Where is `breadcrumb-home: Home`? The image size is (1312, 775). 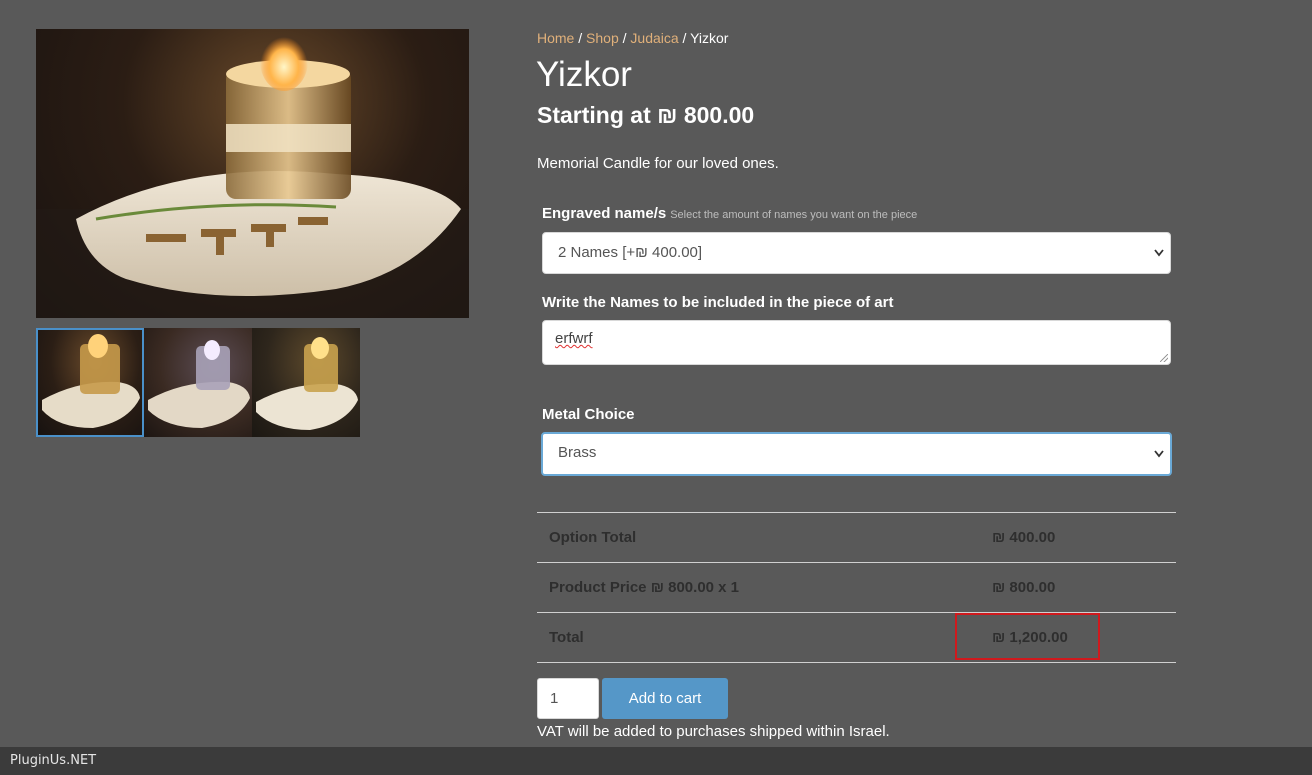 breadcrumb-home: Home is located at coordinates (555, 38).